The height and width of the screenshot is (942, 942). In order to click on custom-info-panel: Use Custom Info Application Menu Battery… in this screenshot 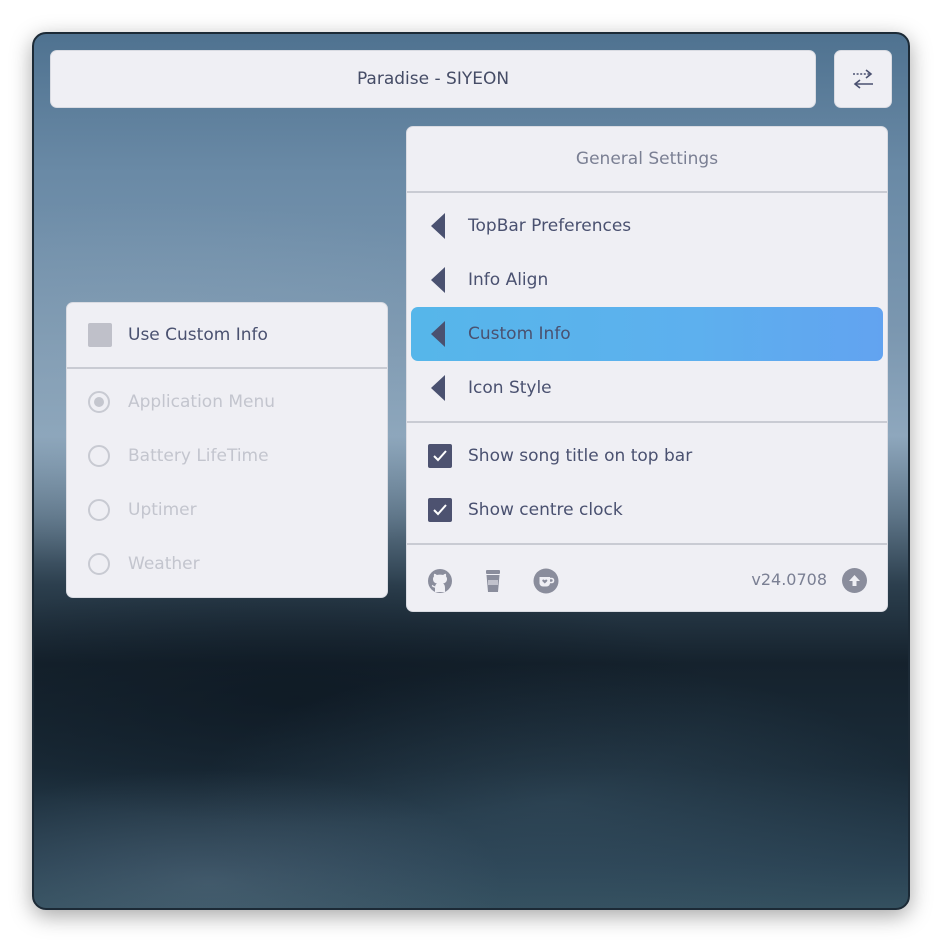, I will do `click(227, 450)`.